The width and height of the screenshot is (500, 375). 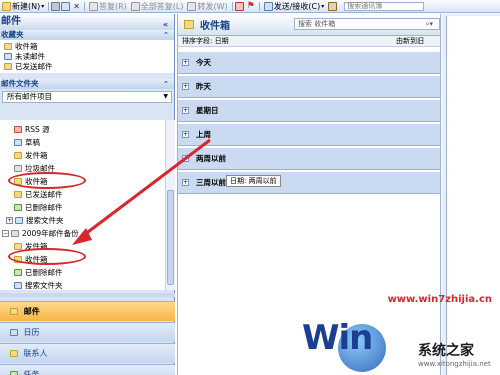 I want to click on watermark-logo: Win 系统之家 www.xitongzhijia.net, so click(x=400, y=346).